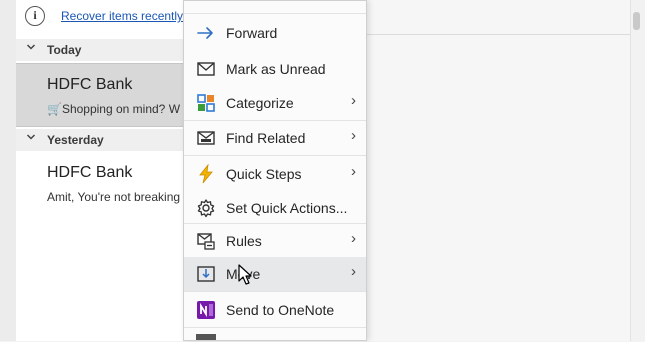 The width and height of the screenshot is (645, 342). Describe the element at coordinates (206, 173) in the screenshot. I see `lightning-icon` at that location.